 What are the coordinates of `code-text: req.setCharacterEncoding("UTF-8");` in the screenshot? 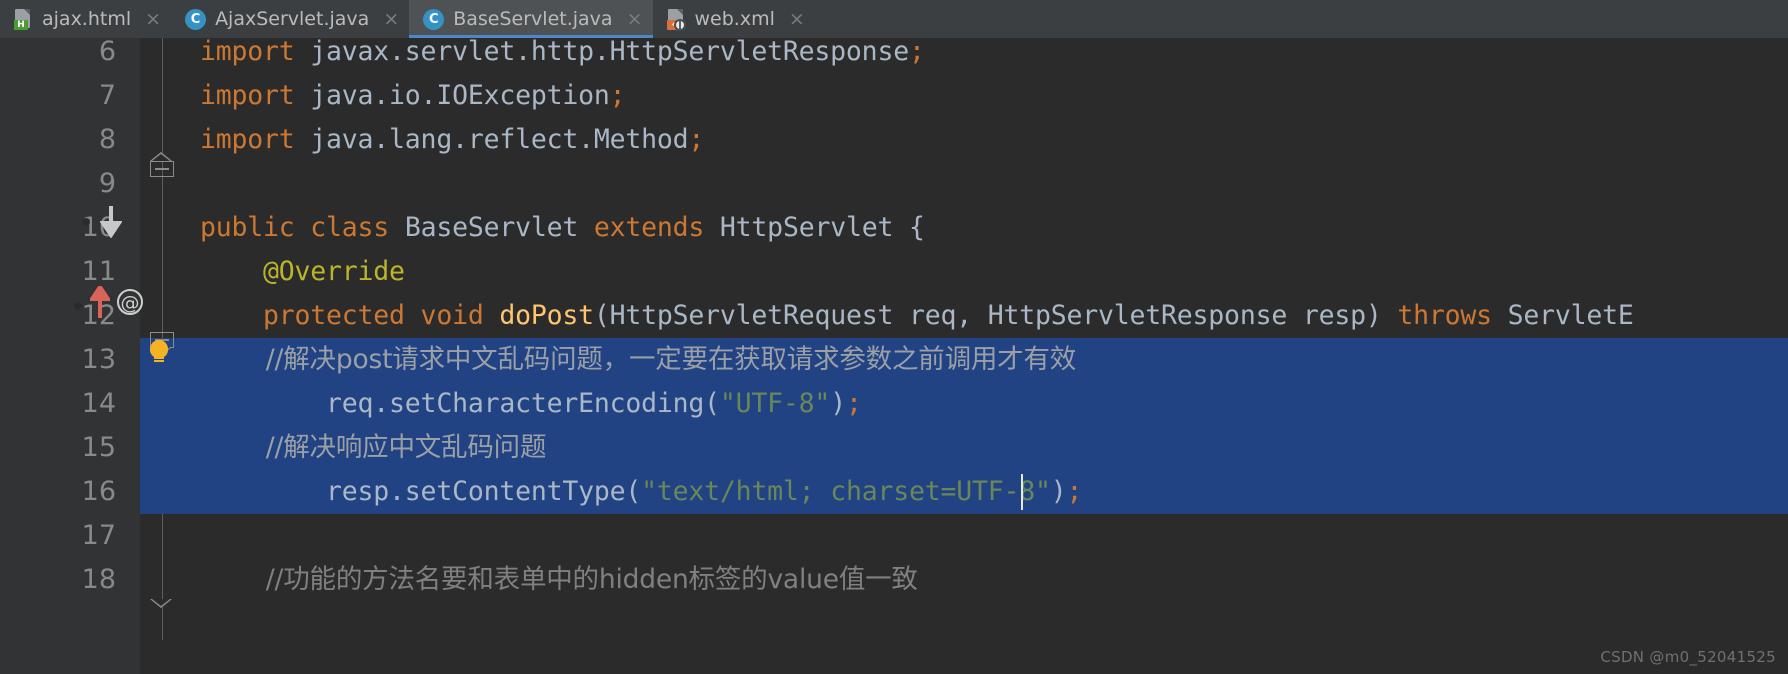 It's located at (531, 404).